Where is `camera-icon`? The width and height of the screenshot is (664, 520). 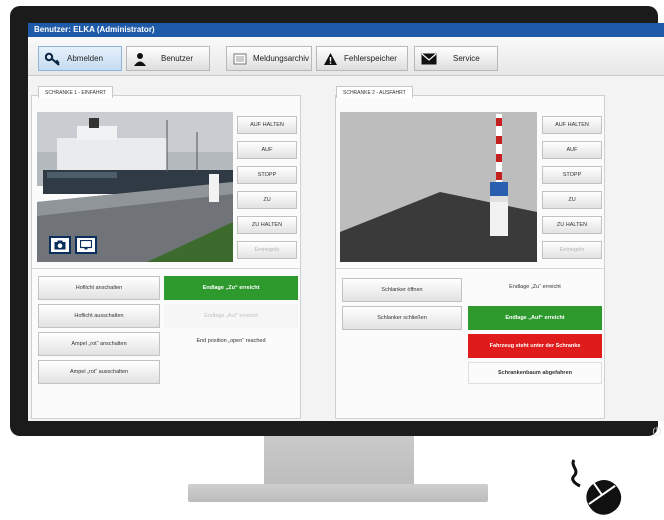
camera-icon is located at coordinates (60, 245).